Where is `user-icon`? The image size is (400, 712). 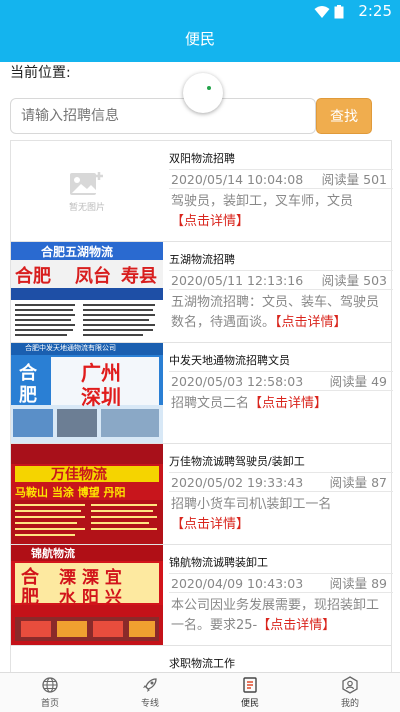
user-icon is located at coordinates (350, 685).